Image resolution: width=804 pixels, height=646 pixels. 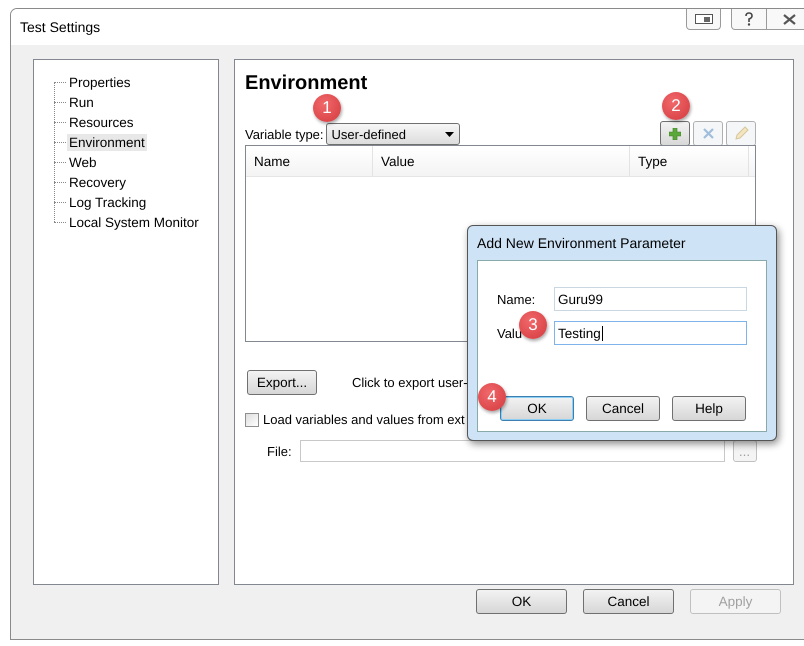 I want to click on variable-type-dropdown: User-defined, so click(x=393, y=134).